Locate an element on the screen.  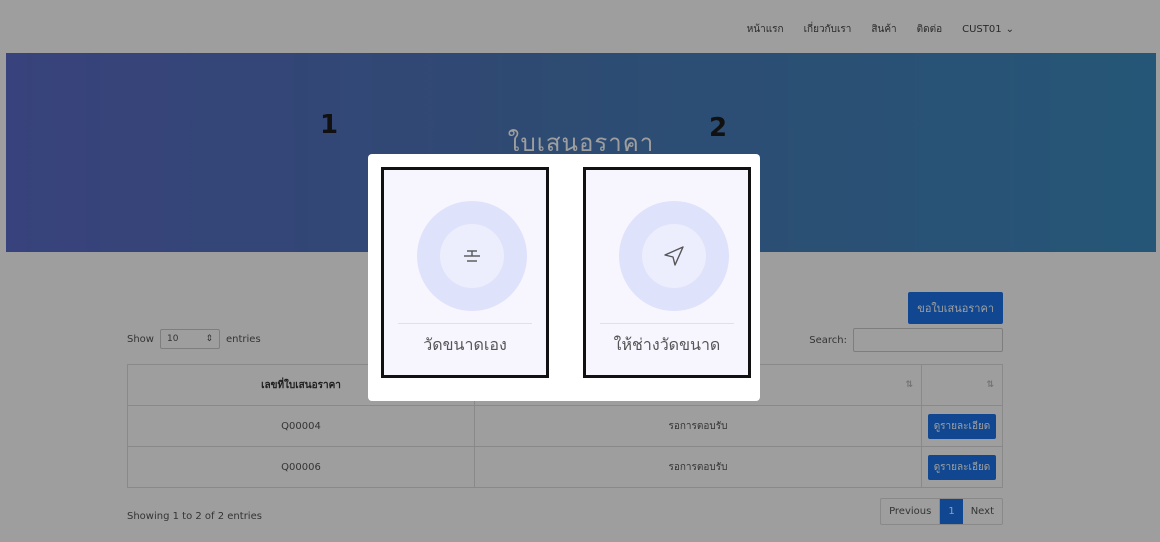
option-label: วัดขนาดเอง is located at coordinates (465, 344).